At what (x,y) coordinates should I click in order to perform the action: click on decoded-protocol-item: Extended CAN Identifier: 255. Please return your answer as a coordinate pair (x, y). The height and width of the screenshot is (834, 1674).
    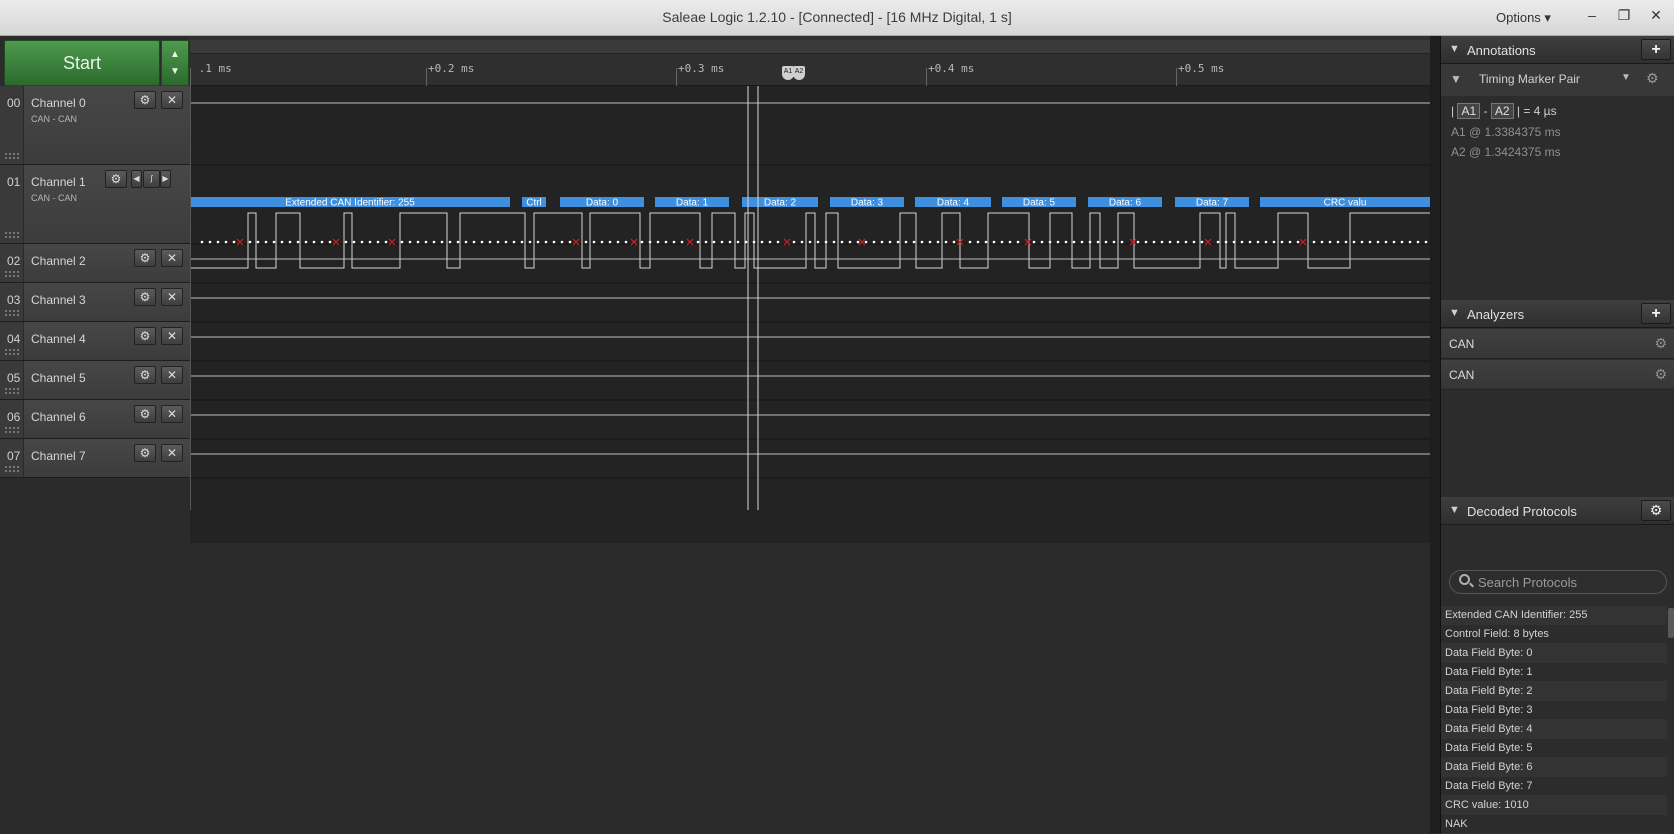
    Looking at the image, I should click on (1554, 615).